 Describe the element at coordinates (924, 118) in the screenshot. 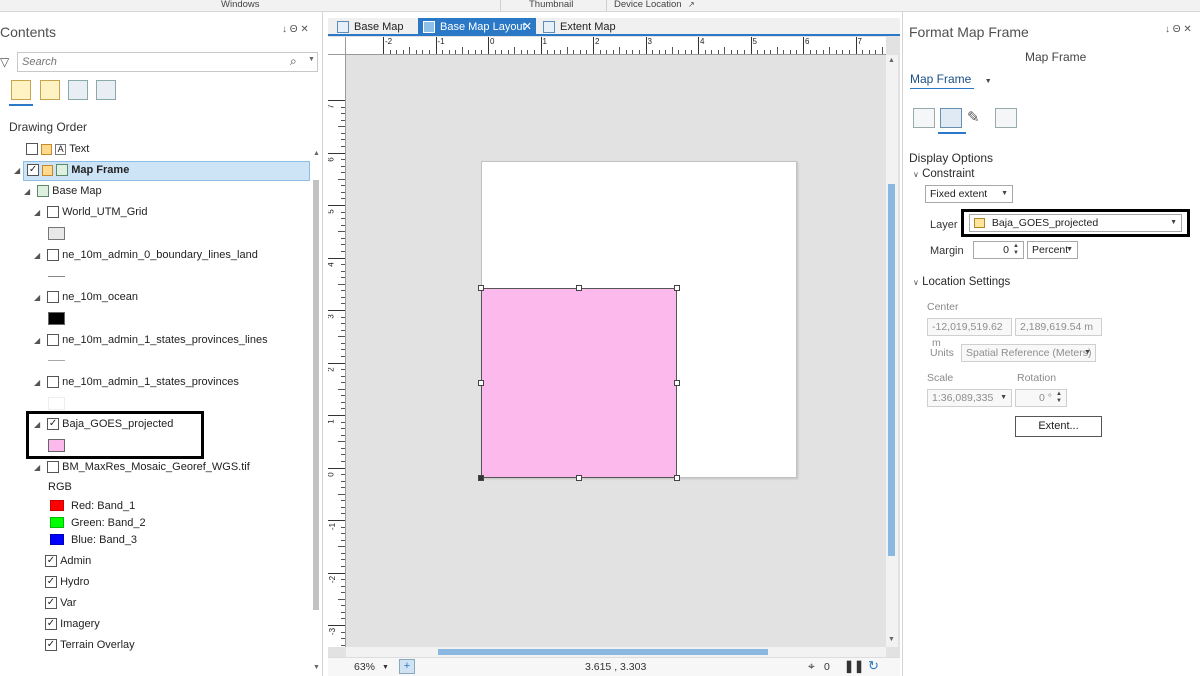

I see `options-tab-icon` at that location.